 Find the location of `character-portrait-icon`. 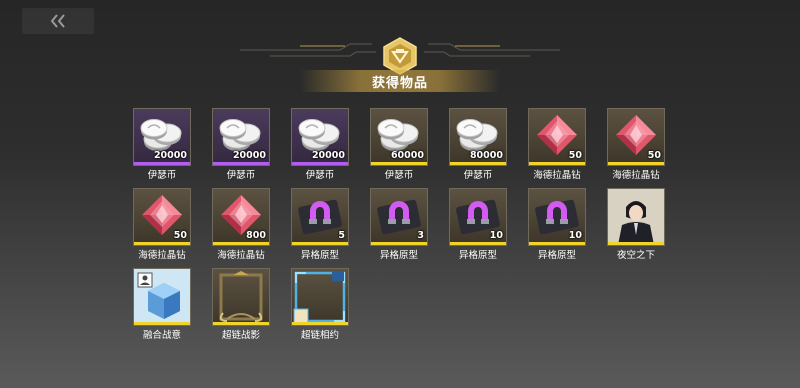

character-portrait-icon is located at coordinates (636, 217).